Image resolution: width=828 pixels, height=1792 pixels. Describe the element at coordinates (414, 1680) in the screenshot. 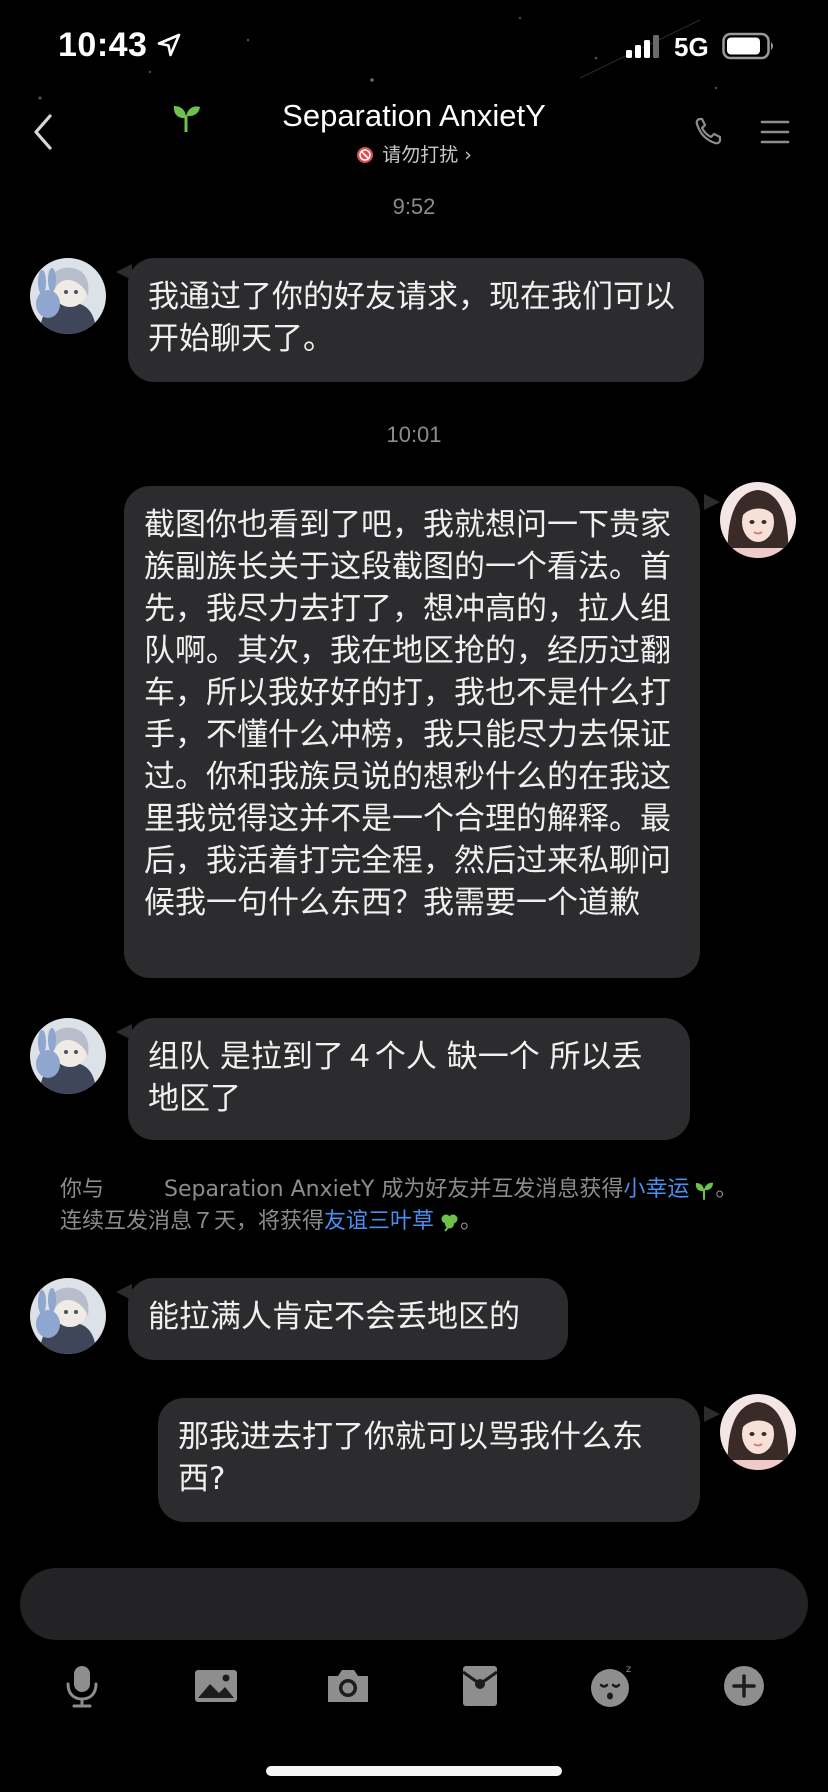

I see `input-toolbar: z` at that location.